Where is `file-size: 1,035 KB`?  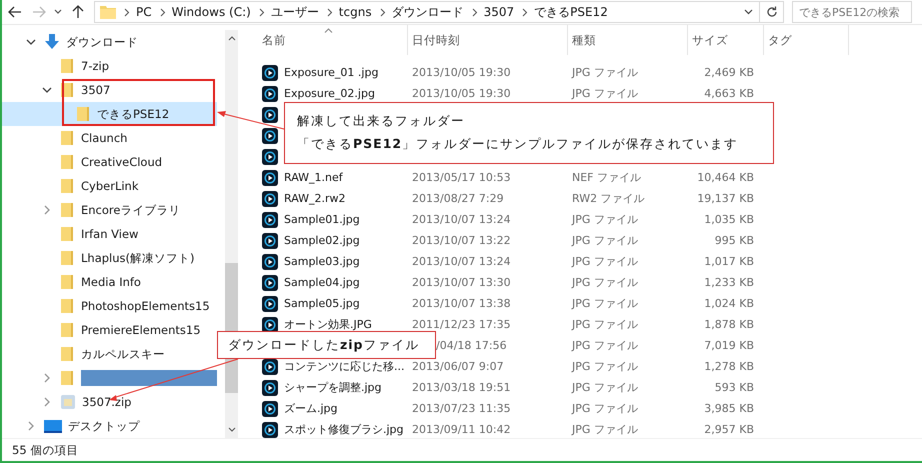 file-size: 1,035 KB is located at coordinates (729, 219).